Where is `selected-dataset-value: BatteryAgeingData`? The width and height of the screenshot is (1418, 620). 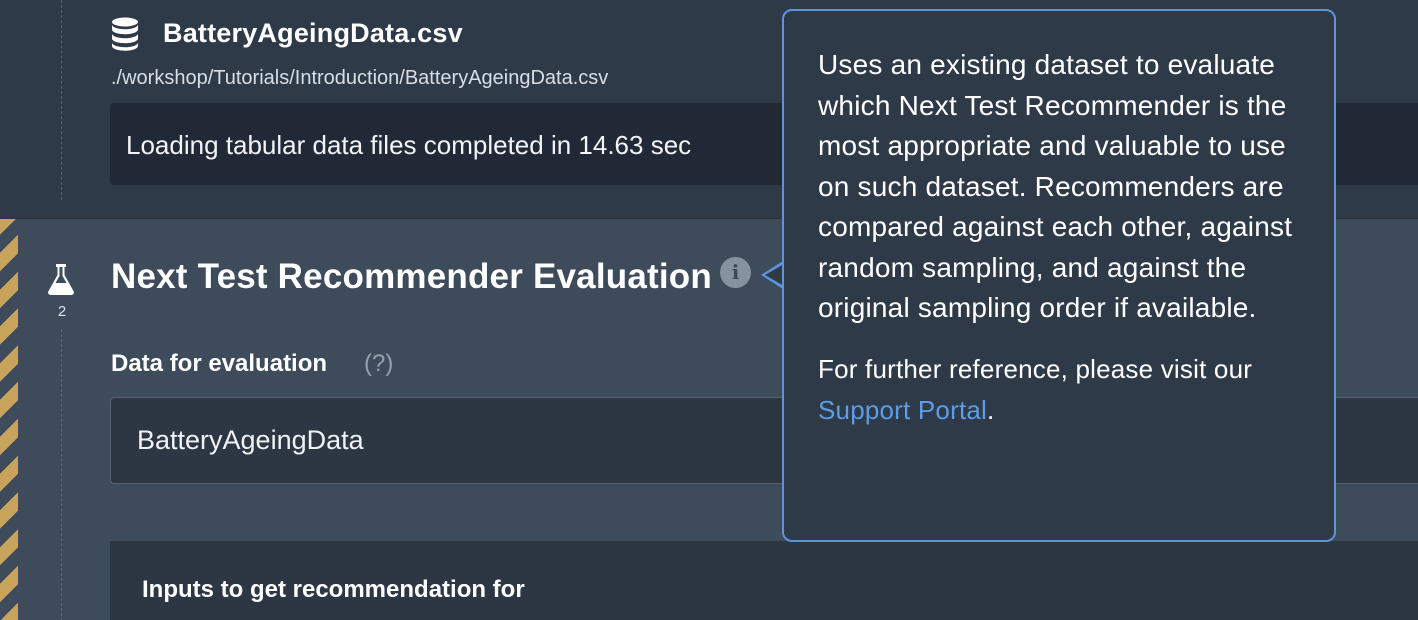 selected-dataset-value: BatteryAgeingData is located at coordinates (250, 440).